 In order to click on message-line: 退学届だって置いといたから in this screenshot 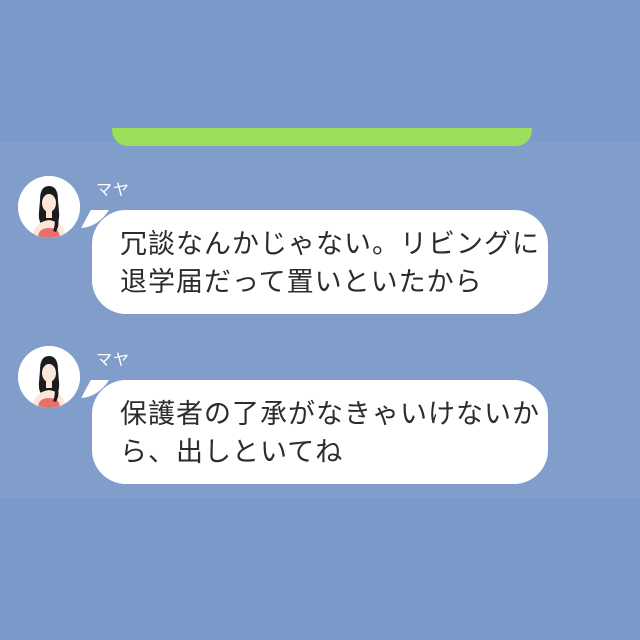, I will do `click(301, 282)`.